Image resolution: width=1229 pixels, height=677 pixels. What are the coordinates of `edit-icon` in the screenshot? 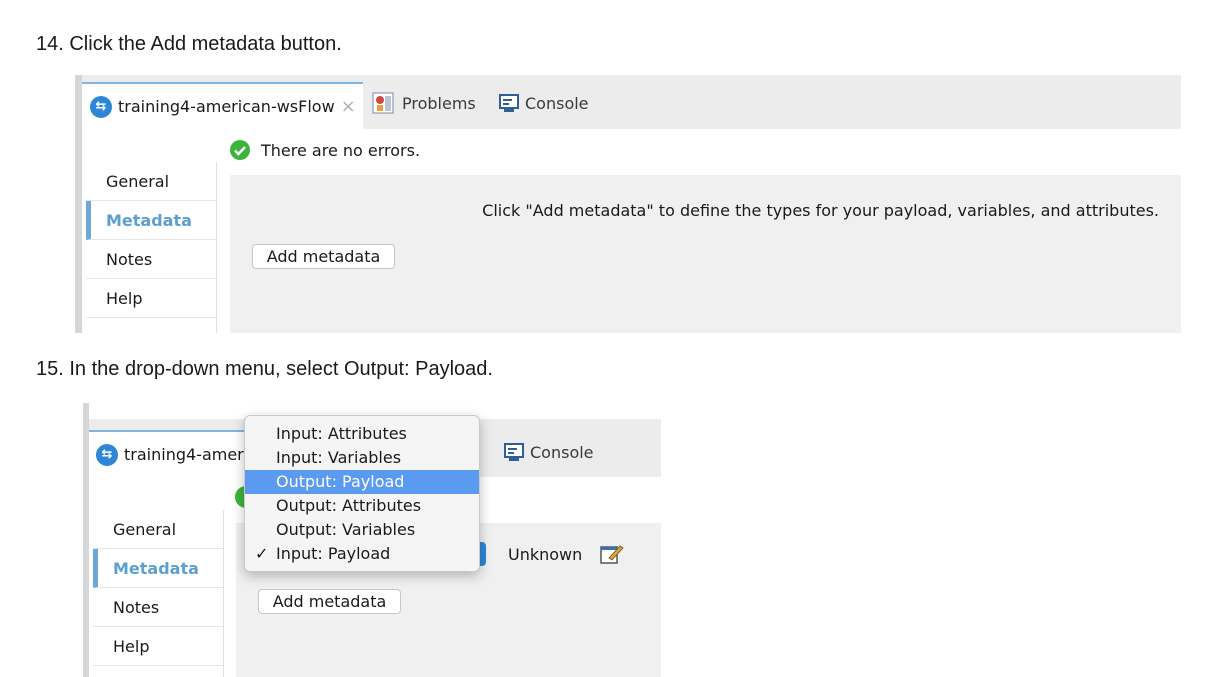 It's located at (612, 554).